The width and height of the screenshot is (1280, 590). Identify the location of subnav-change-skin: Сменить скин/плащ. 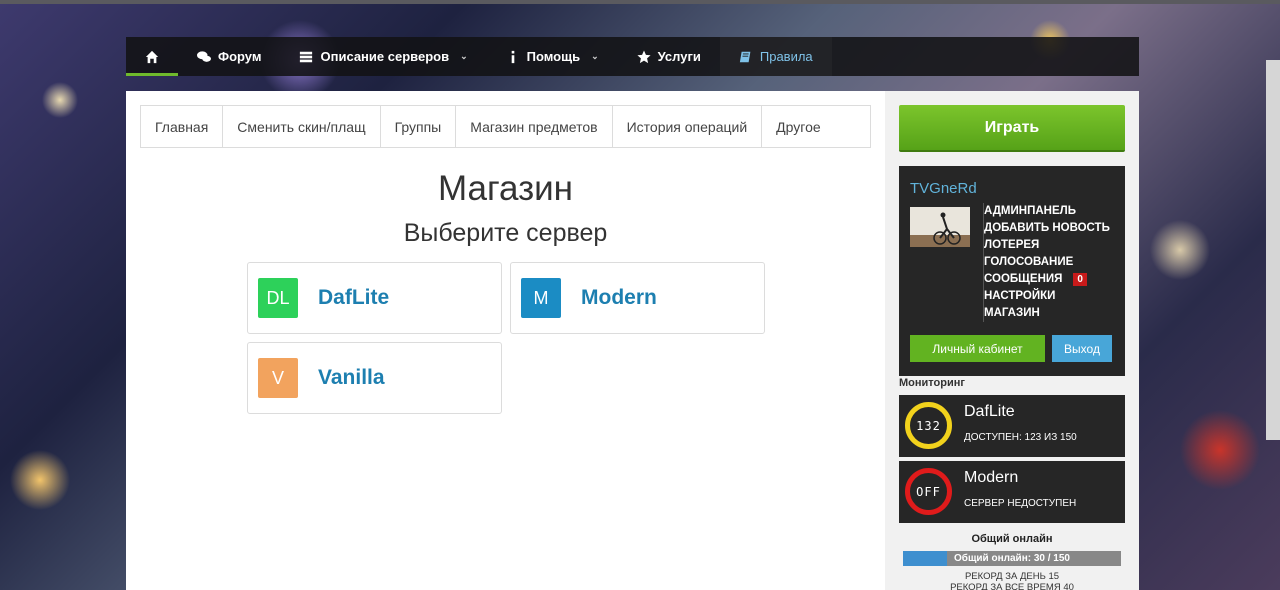
(302, 126).